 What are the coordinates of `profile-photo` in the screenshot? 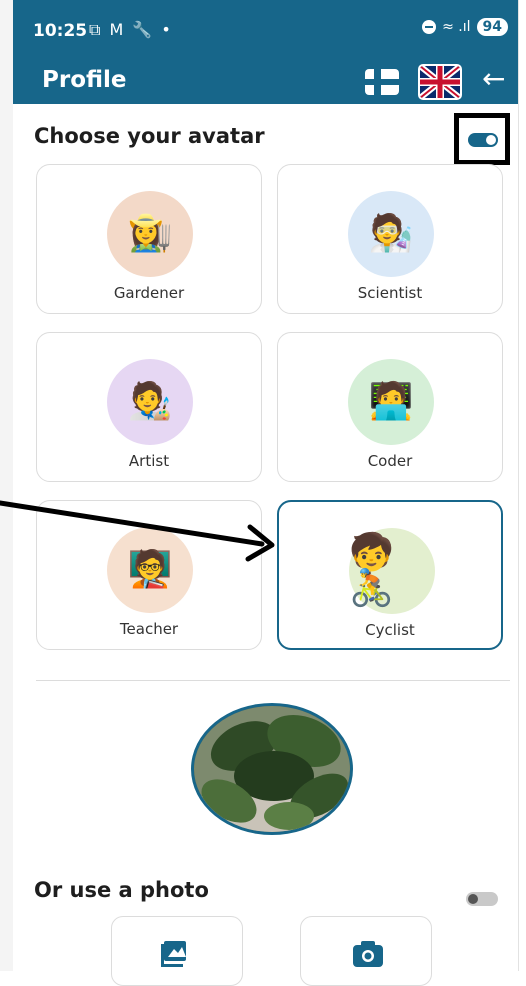 It's located at (272, 769).